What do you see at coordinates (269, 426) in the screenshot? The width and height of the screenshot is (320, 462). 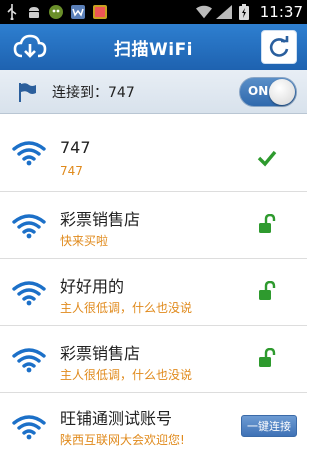 I see `one-key-connect-button: 一键连接` at bounding box center [269, 426].